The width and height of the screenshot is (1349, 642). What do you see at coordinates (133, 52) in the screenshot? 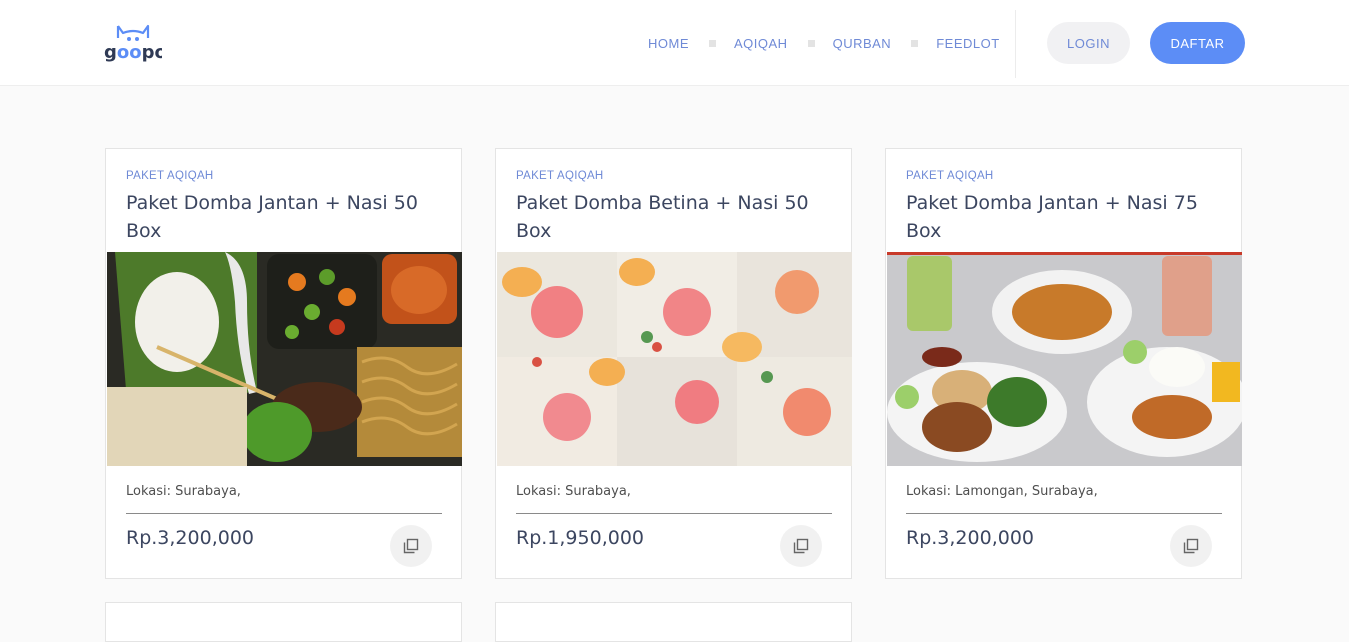
I see `svg-text: goopo` at bounding box center [133, 52].